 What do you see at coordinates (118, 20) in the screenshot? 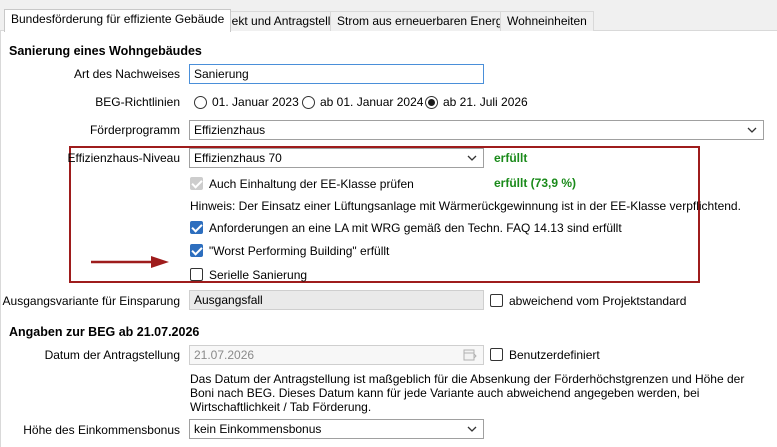
I see `tab-beg: Bundesförderung für effiziente Gebäude` at bounding box center [118, 20].